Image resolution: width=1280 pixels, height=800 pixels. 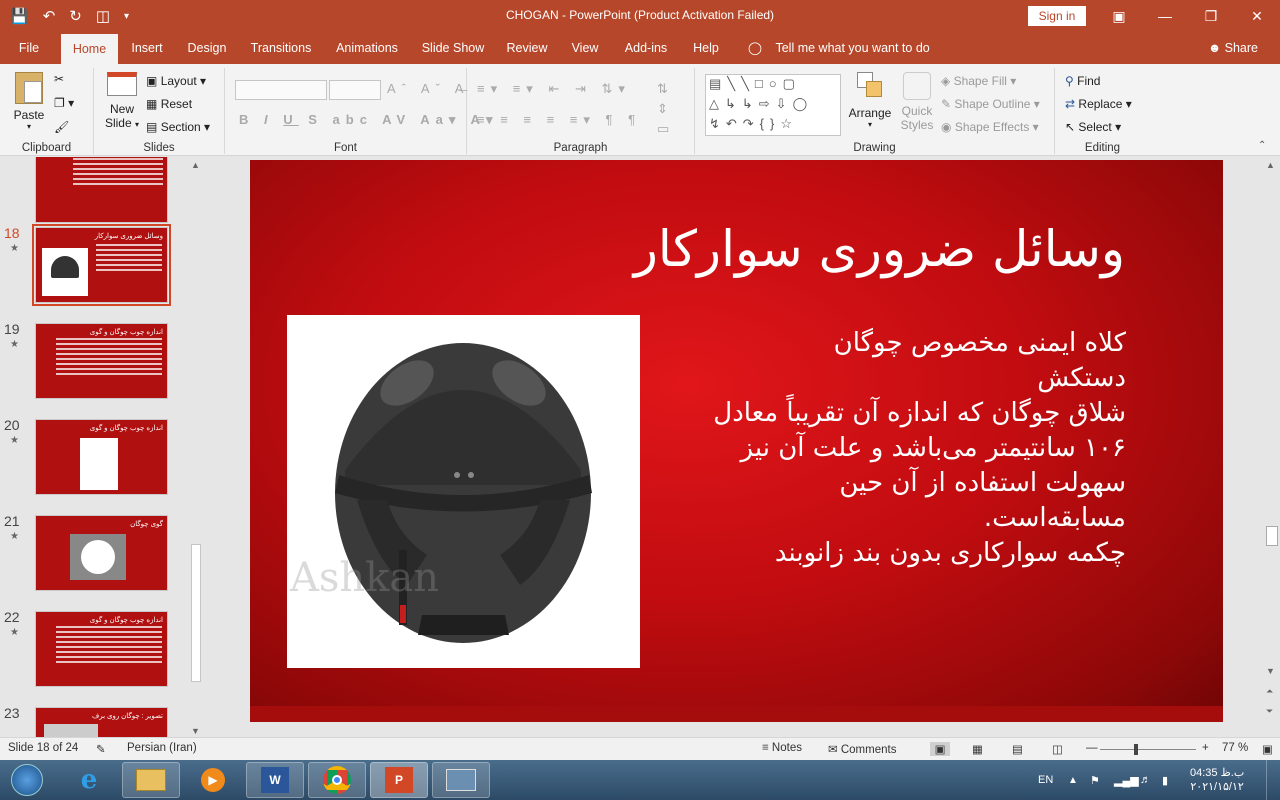 I want to click on shape-outline-button: ✎ Shape Outline ▾, so click(x=990, y=104).